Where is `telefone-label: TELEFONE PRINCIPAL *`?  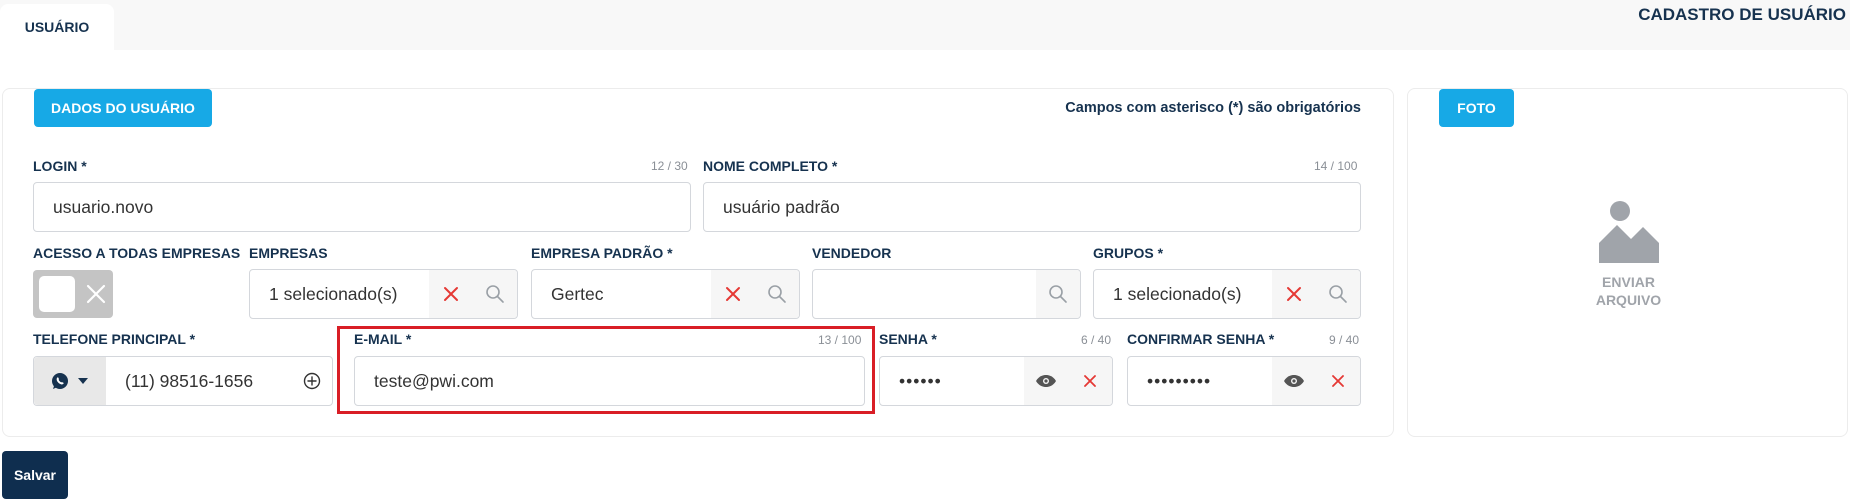
telefone-label: TELEFONE PRINCIPAL * is located at coordinates (114, 339).